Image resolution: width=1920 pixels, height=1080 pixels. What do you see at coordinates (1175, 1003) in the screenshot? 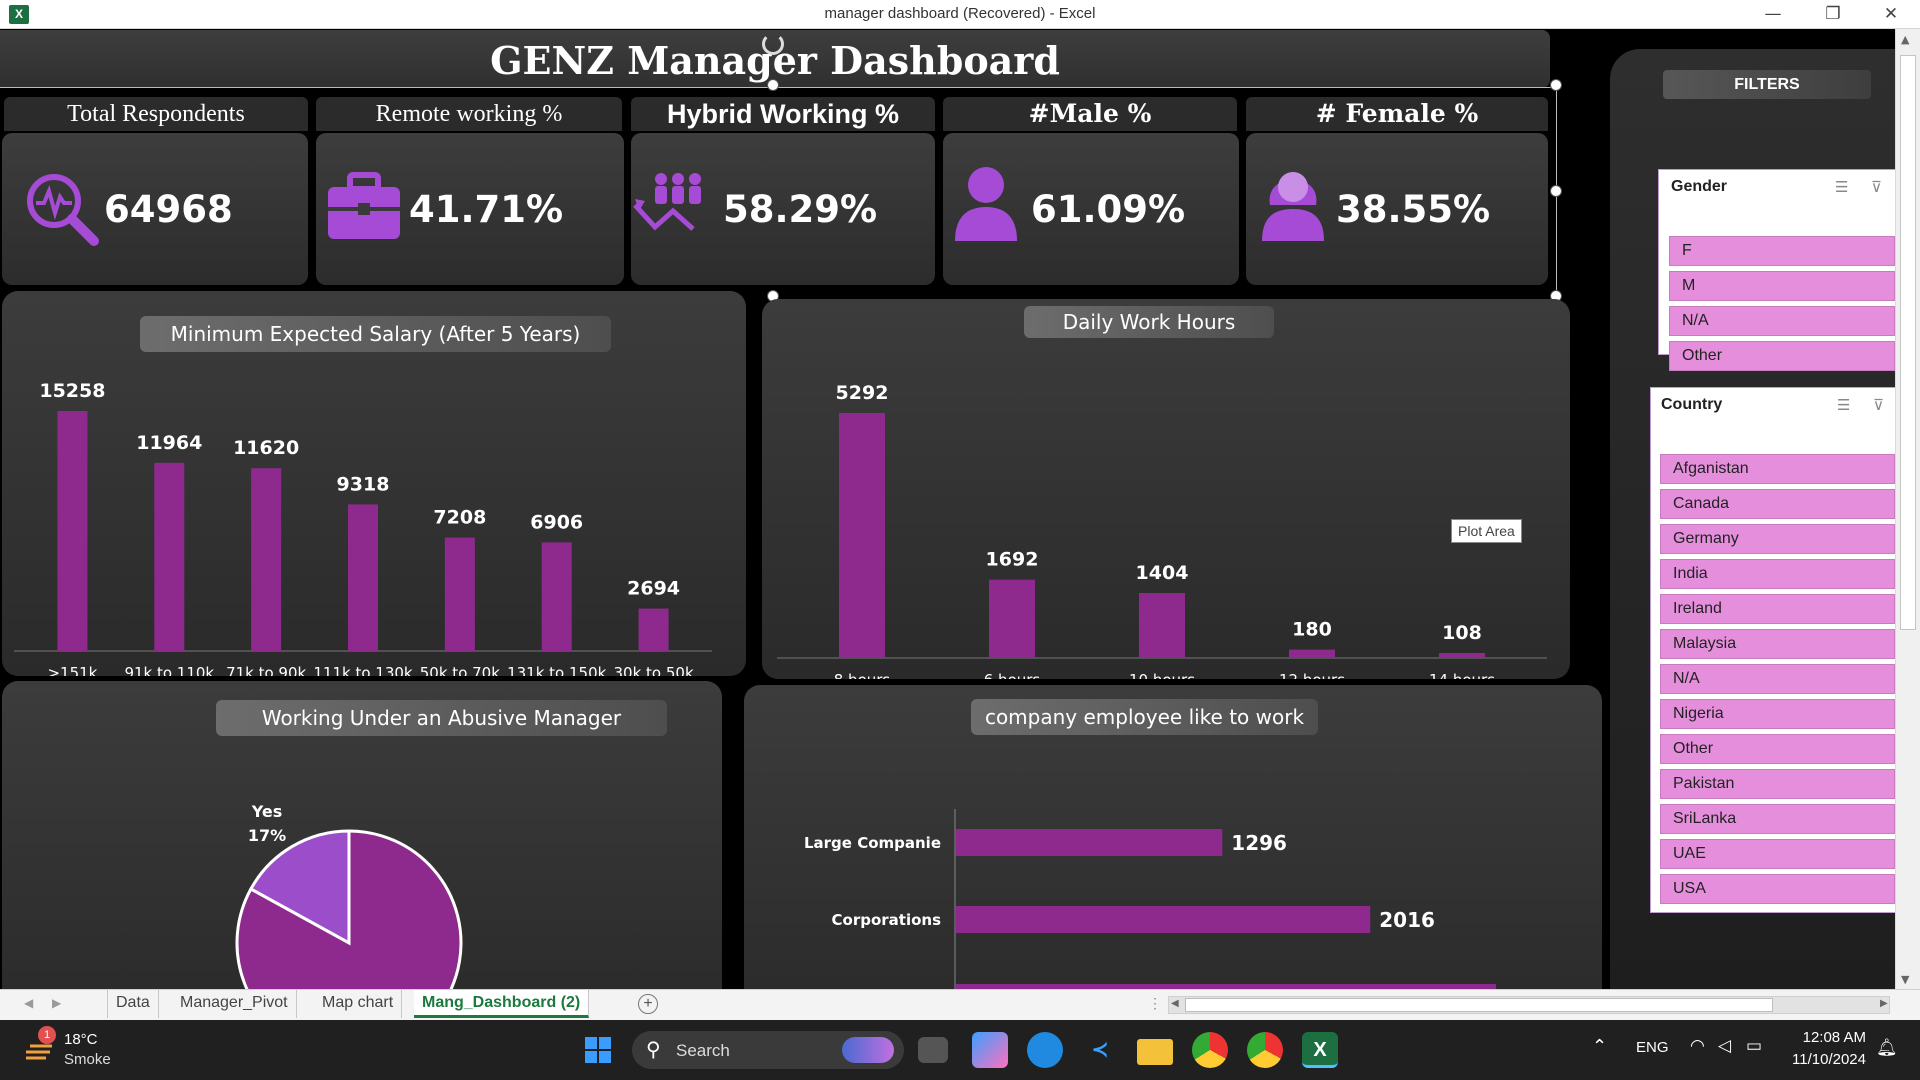
I see `hscroll-left-icon: ◀` at bounding box center [1175, 1003].